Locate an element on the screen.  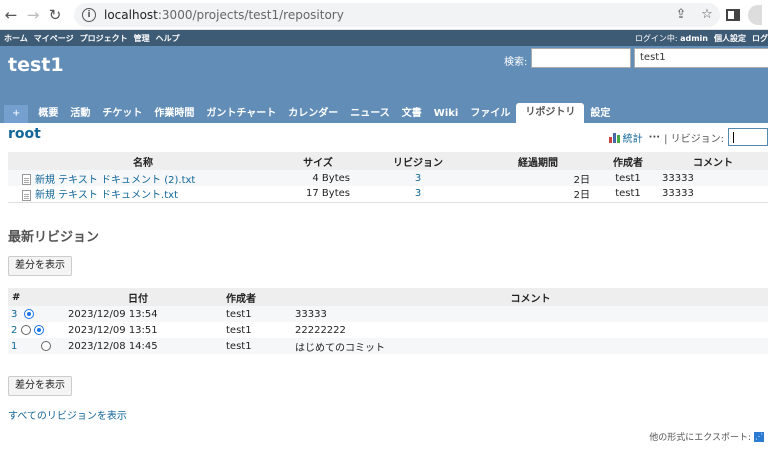
tab-documents: 文書 is located at coordinates (412, 114).